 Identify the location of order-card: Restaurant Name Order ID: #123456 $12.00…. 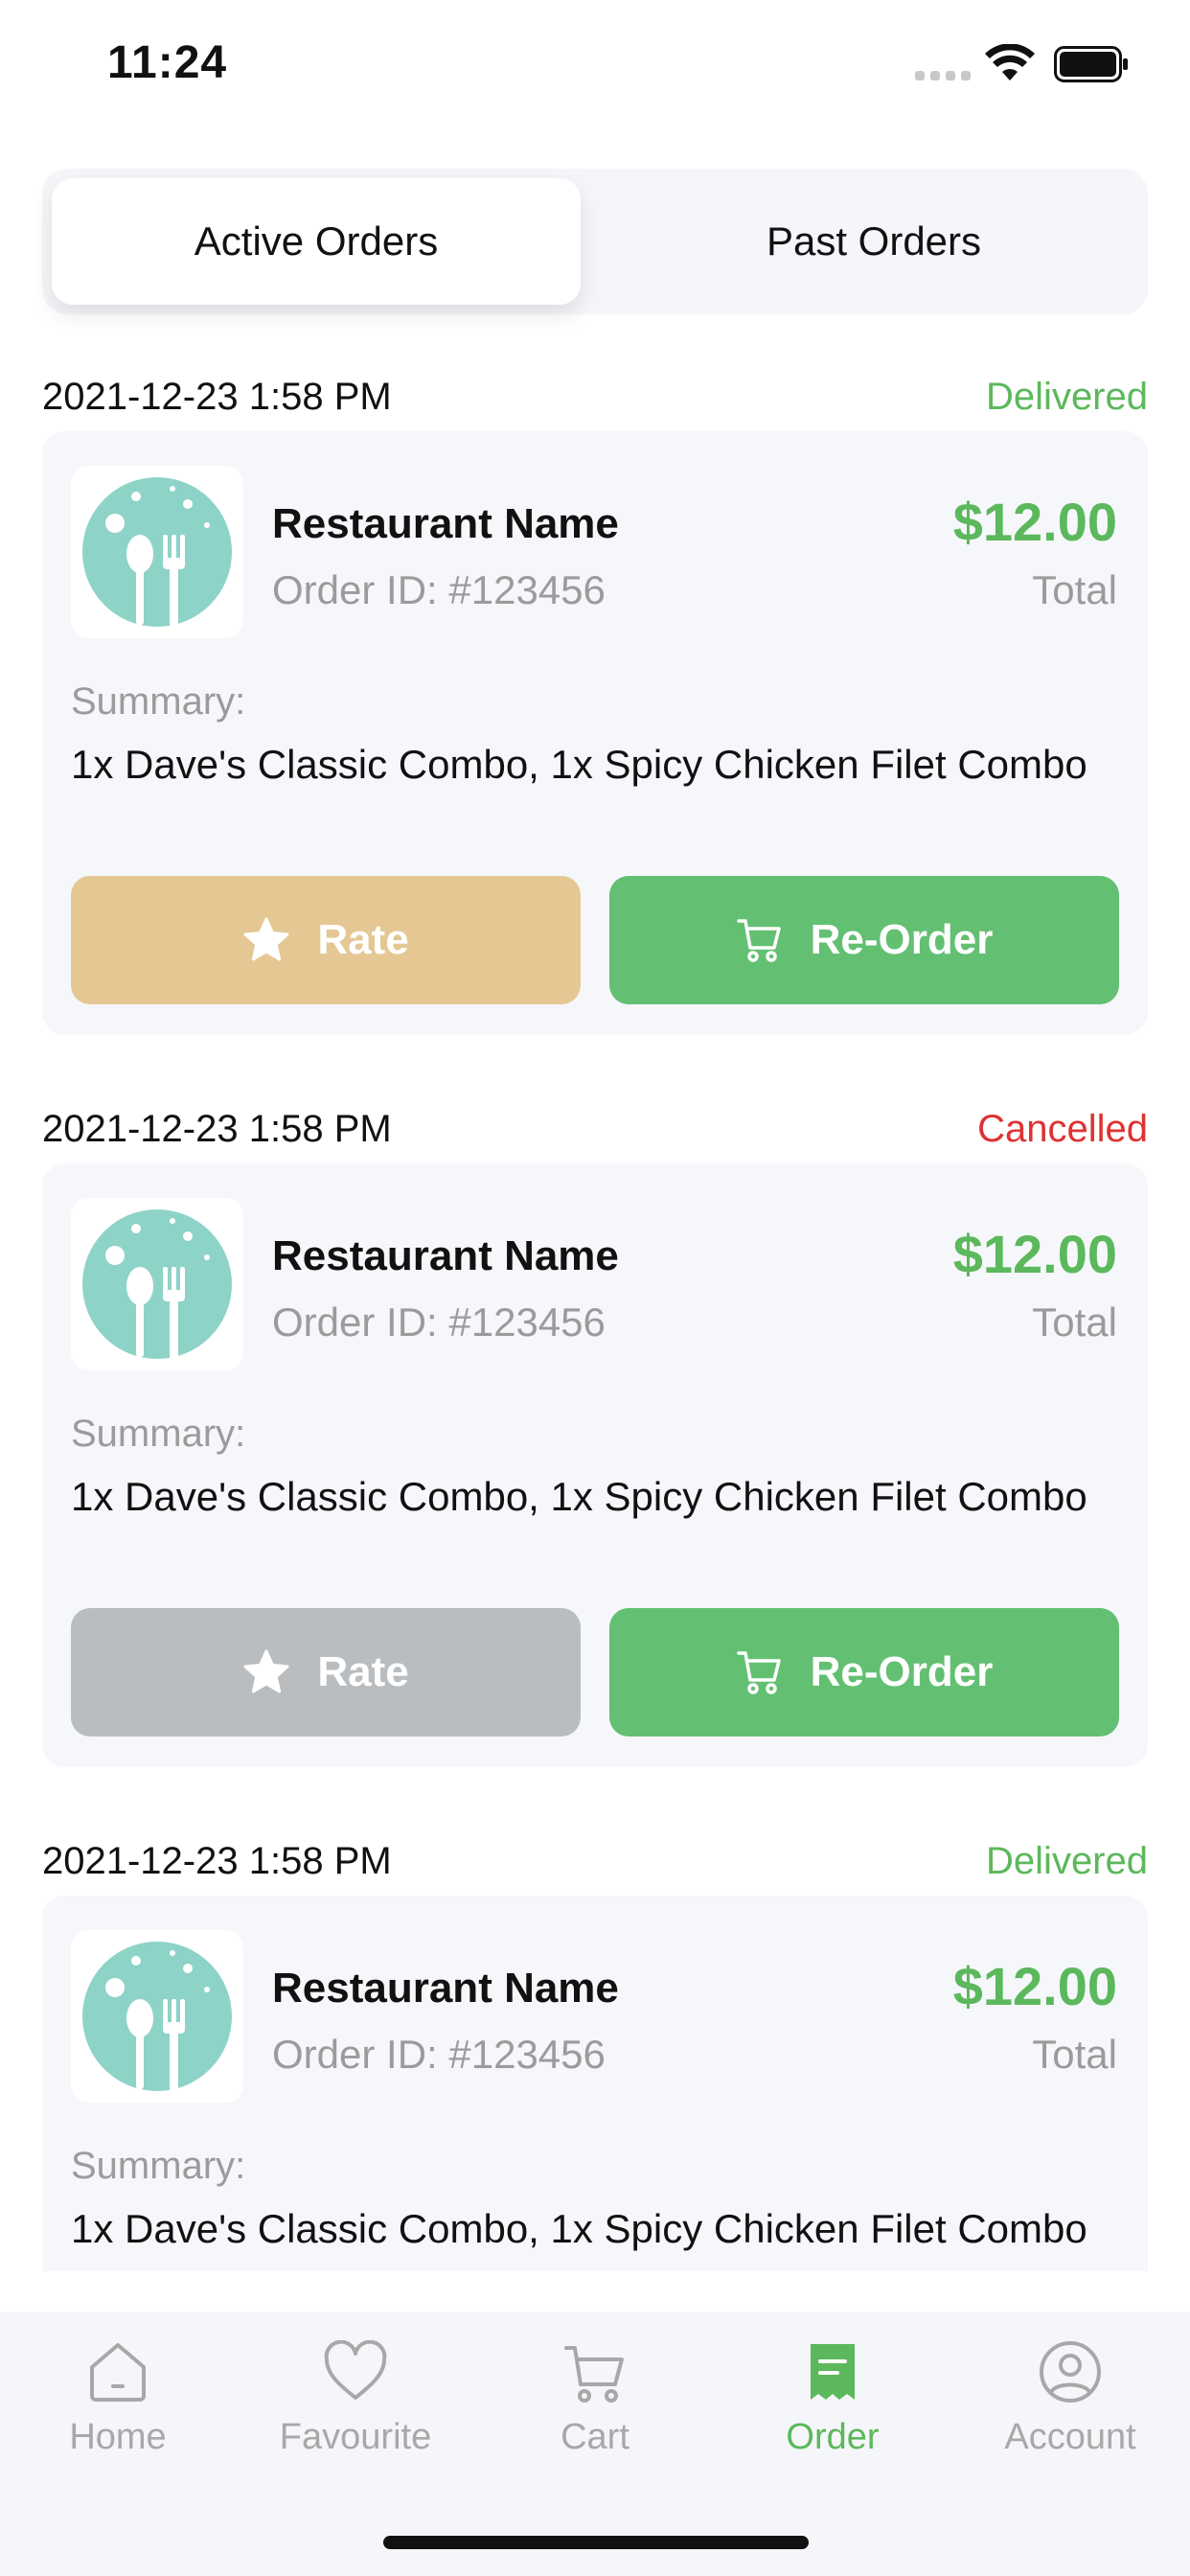
(595, 2083).